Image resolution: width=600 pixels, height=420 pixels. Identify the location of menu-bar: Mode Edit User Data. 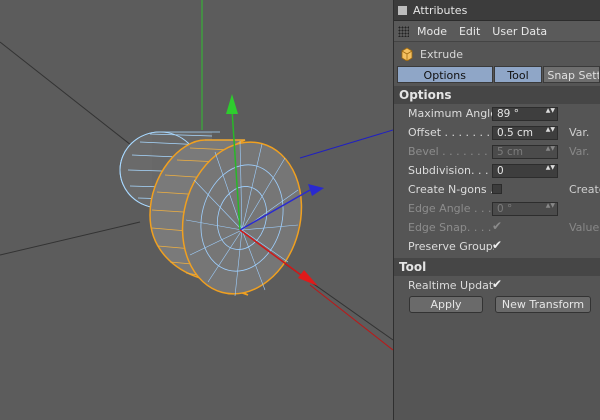
(497, 31).